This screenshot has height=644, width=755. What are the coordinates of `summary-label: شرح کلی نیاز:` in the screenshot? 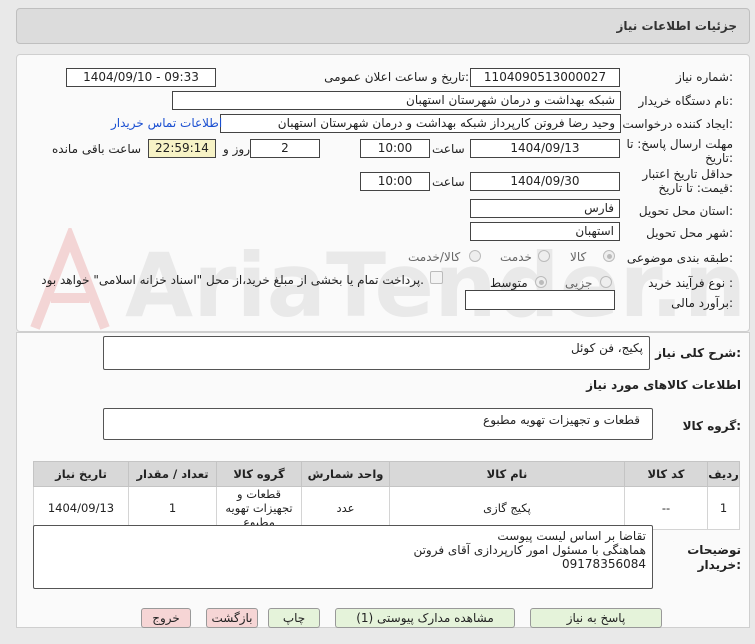 It's located at (698, 353).